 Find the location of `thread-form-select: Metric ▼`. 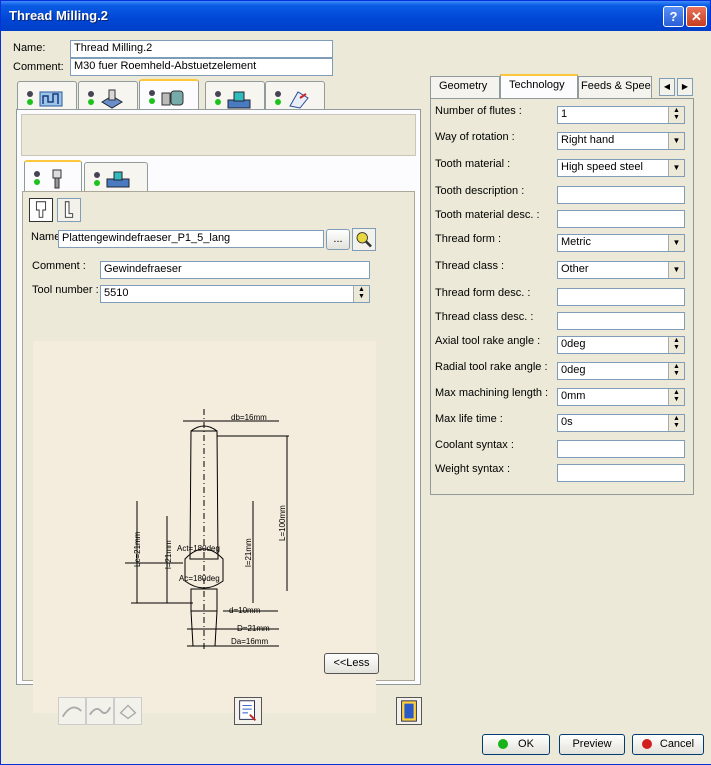

thread-form-select: Metric ▼ is located at coordinates (621, 243).